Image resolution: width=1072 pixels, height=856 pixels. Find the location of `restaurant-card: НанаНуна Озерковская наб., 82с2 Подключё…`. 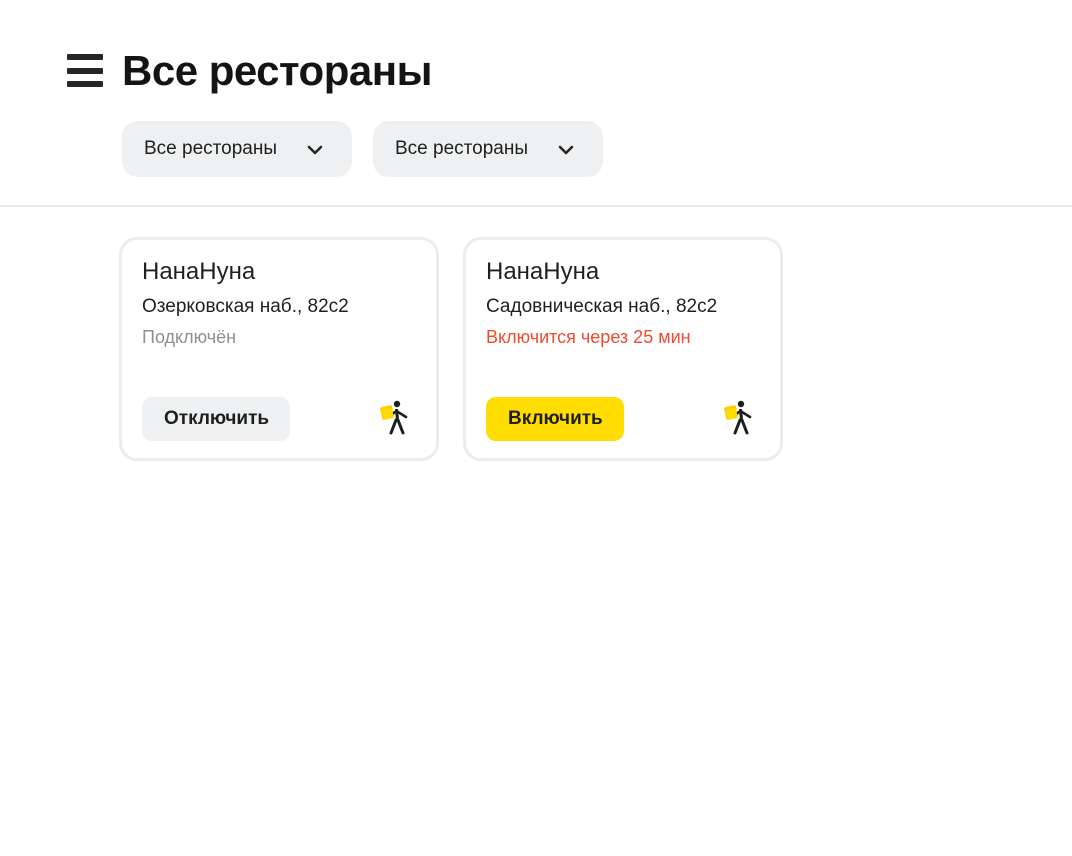

restaurant-card: НанаНуна Озерковская наб., 82с2 Подключё… is located at coordinates (279, 349).